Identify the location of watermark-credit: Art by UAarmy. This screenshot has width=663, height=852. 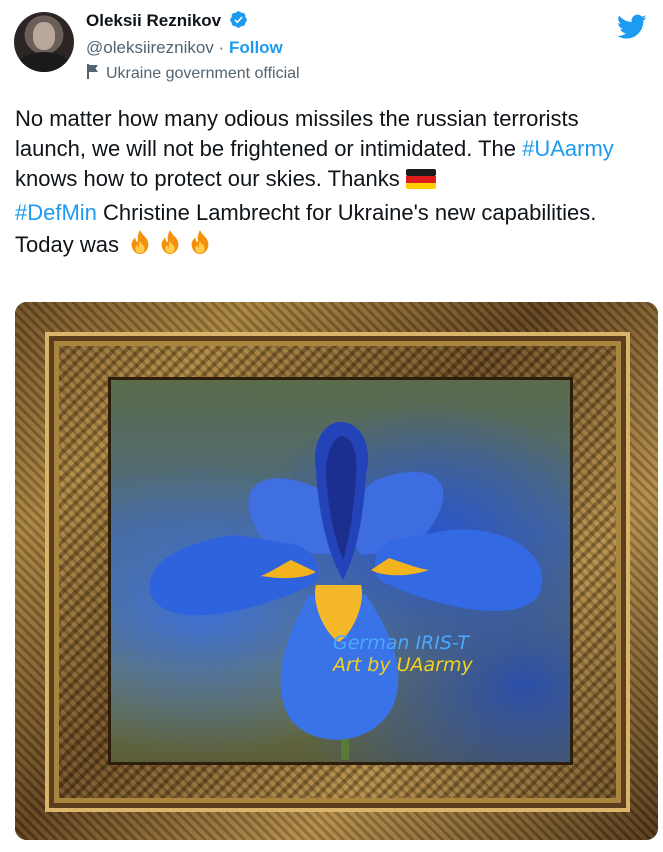
(403, 665).